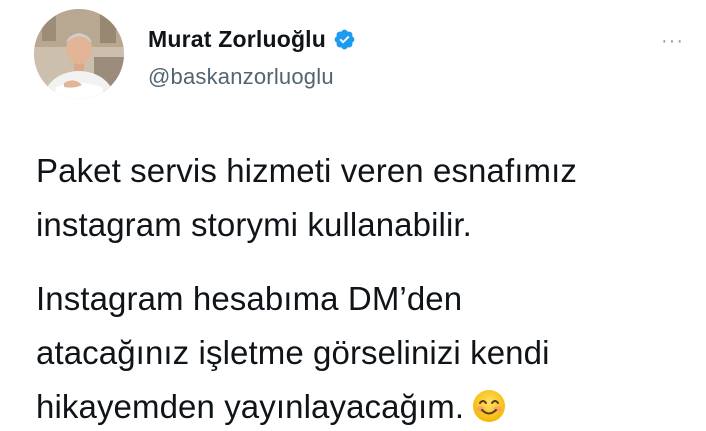 This screenshot has width=706, height=431. I want to click on tweet-text-line: Instagram hesabıma DM’den, so click(249, 298).